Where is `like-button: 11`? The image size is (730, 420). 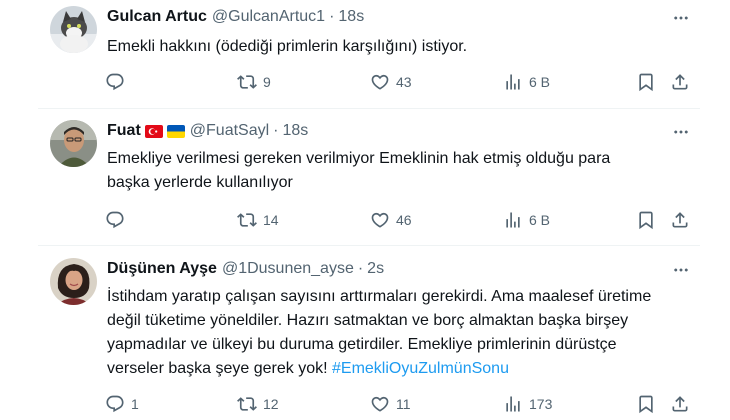 like-button: 11 is located at coordinates (390, 404).